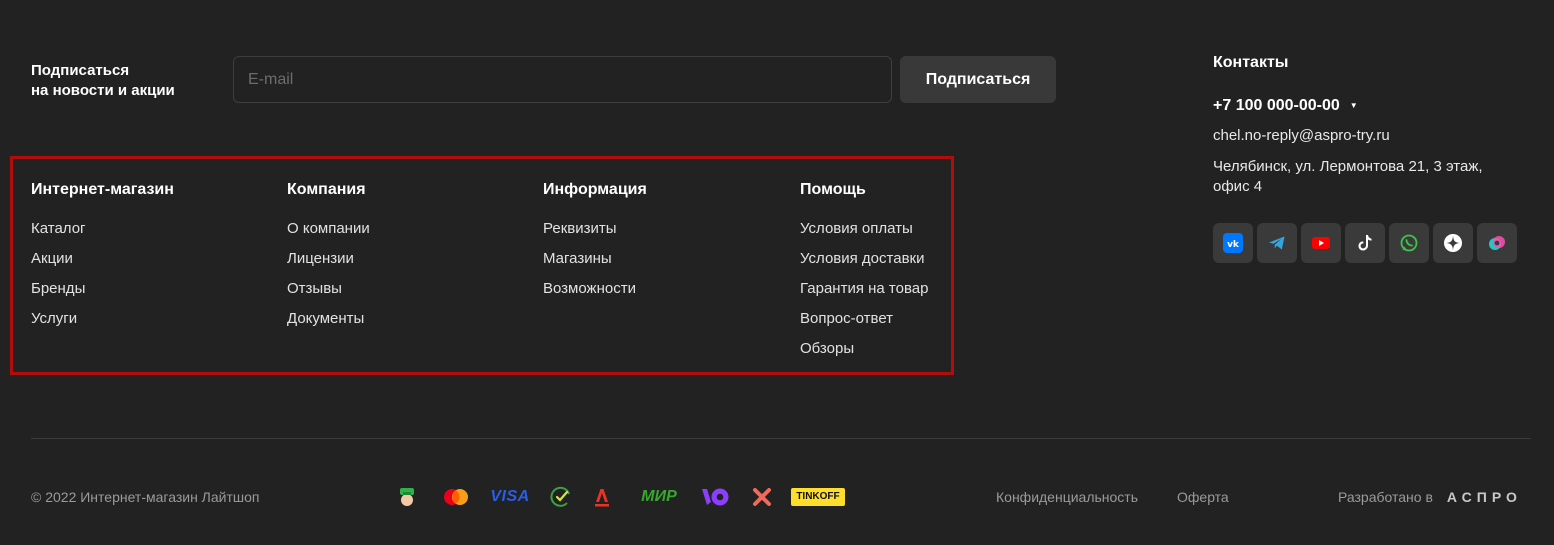  I want to click on menu-link-about: О компании, so click(328, 228).